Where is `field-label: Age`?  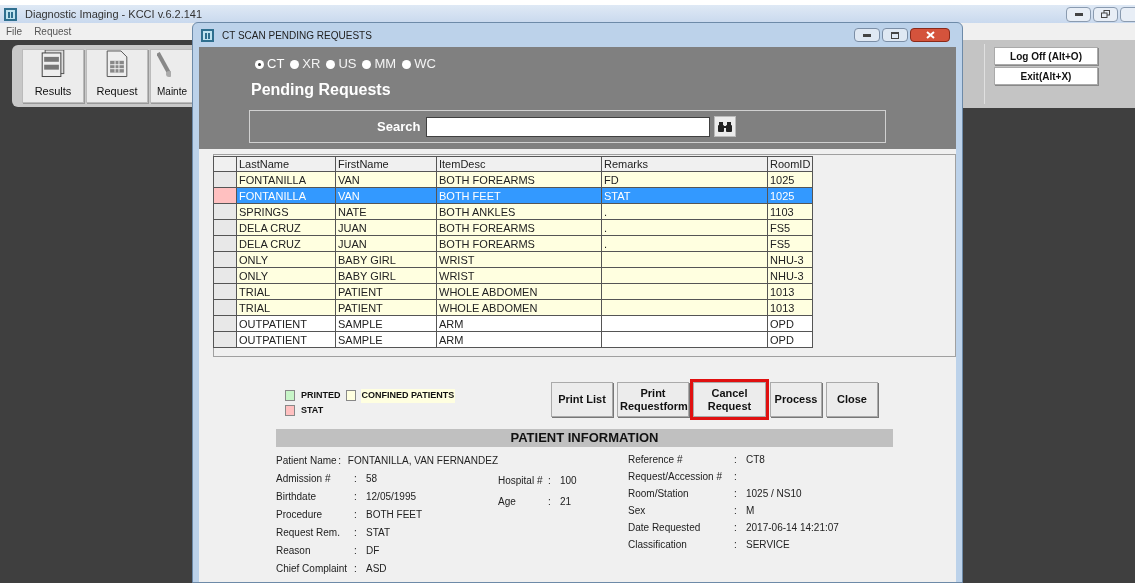
field-label: Age is located at coordinates (507, 502).